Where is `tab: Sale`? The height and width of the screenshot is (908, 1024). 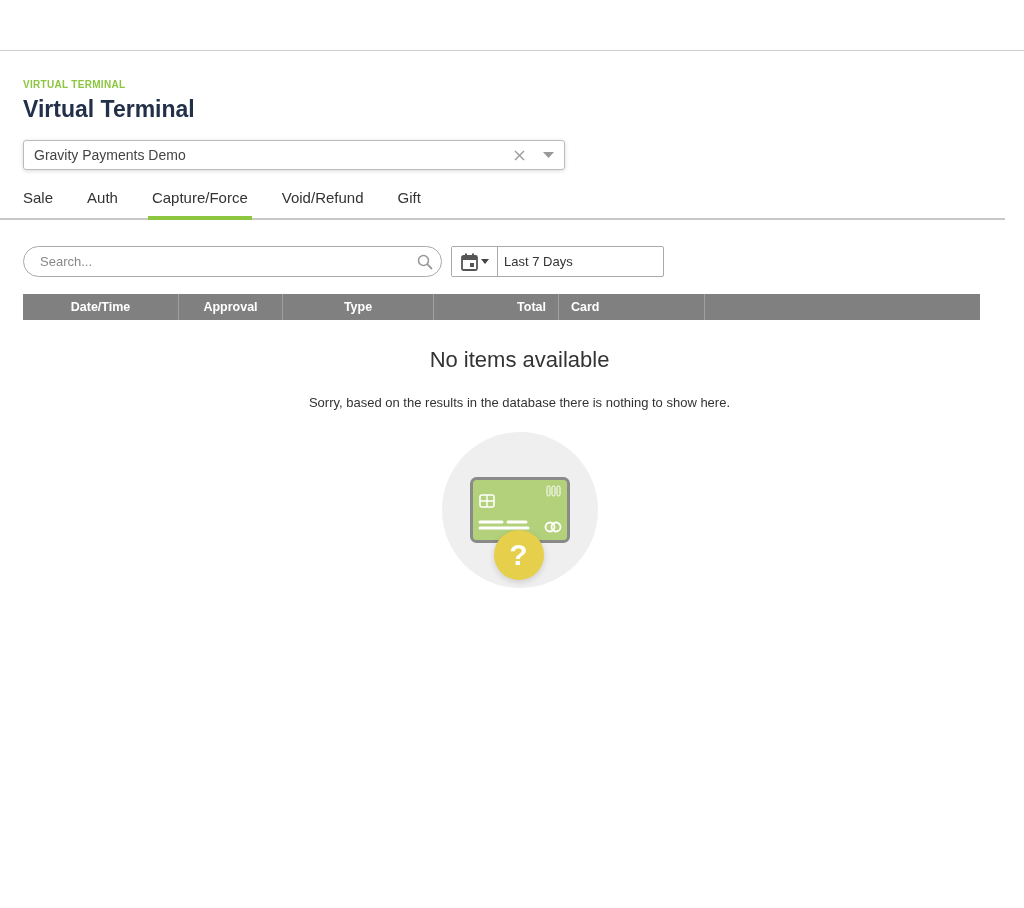
tab: Sale is located at coordinates (40, 204).